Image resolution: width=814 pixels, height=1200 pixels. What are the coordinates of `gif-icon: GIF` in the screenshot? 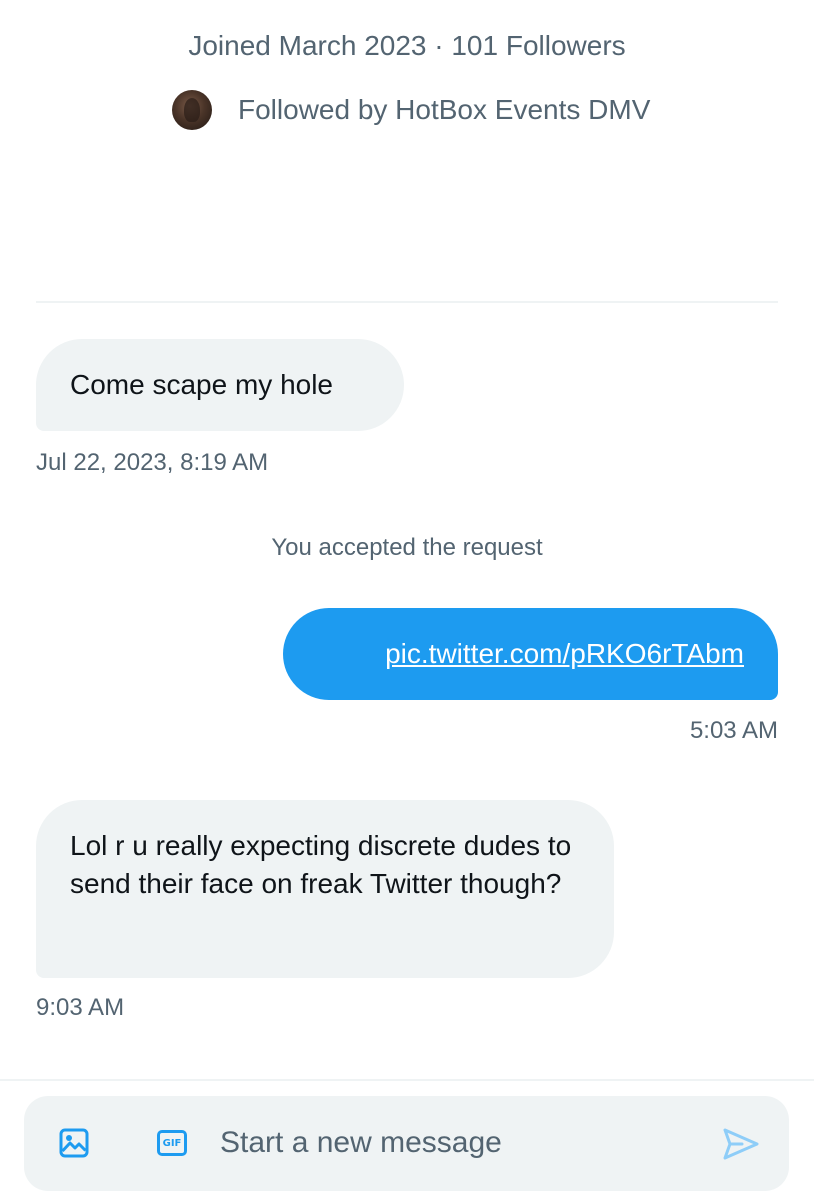 It's located at (172, 1143).